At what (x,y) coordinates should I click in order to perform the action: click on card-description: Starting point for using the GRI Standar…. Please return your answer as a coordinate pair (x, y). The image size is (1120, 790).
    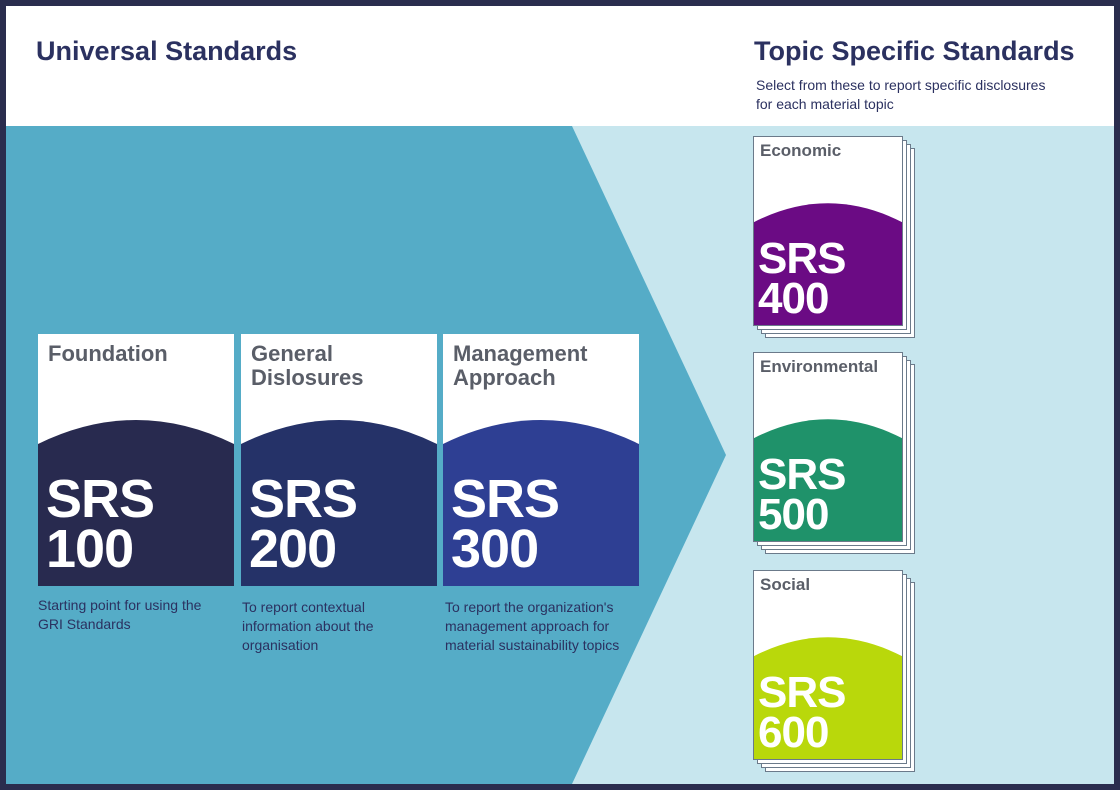
    Looking at the image, I should click on (120, 614).